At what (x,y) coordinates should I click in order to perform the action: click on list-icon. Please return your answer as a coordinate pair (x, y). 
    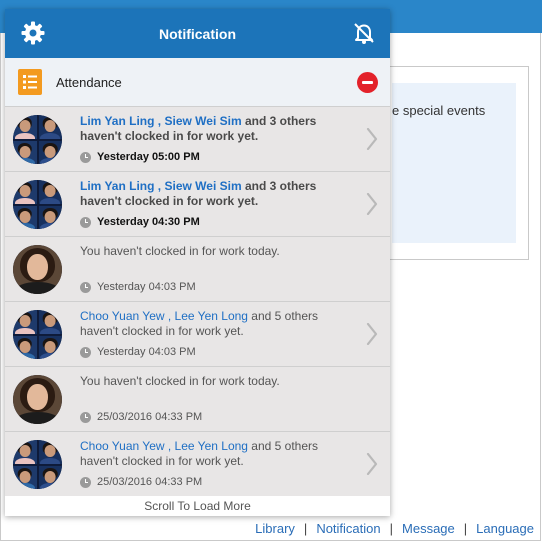
    Looking at the image, I should click on (30, 82).